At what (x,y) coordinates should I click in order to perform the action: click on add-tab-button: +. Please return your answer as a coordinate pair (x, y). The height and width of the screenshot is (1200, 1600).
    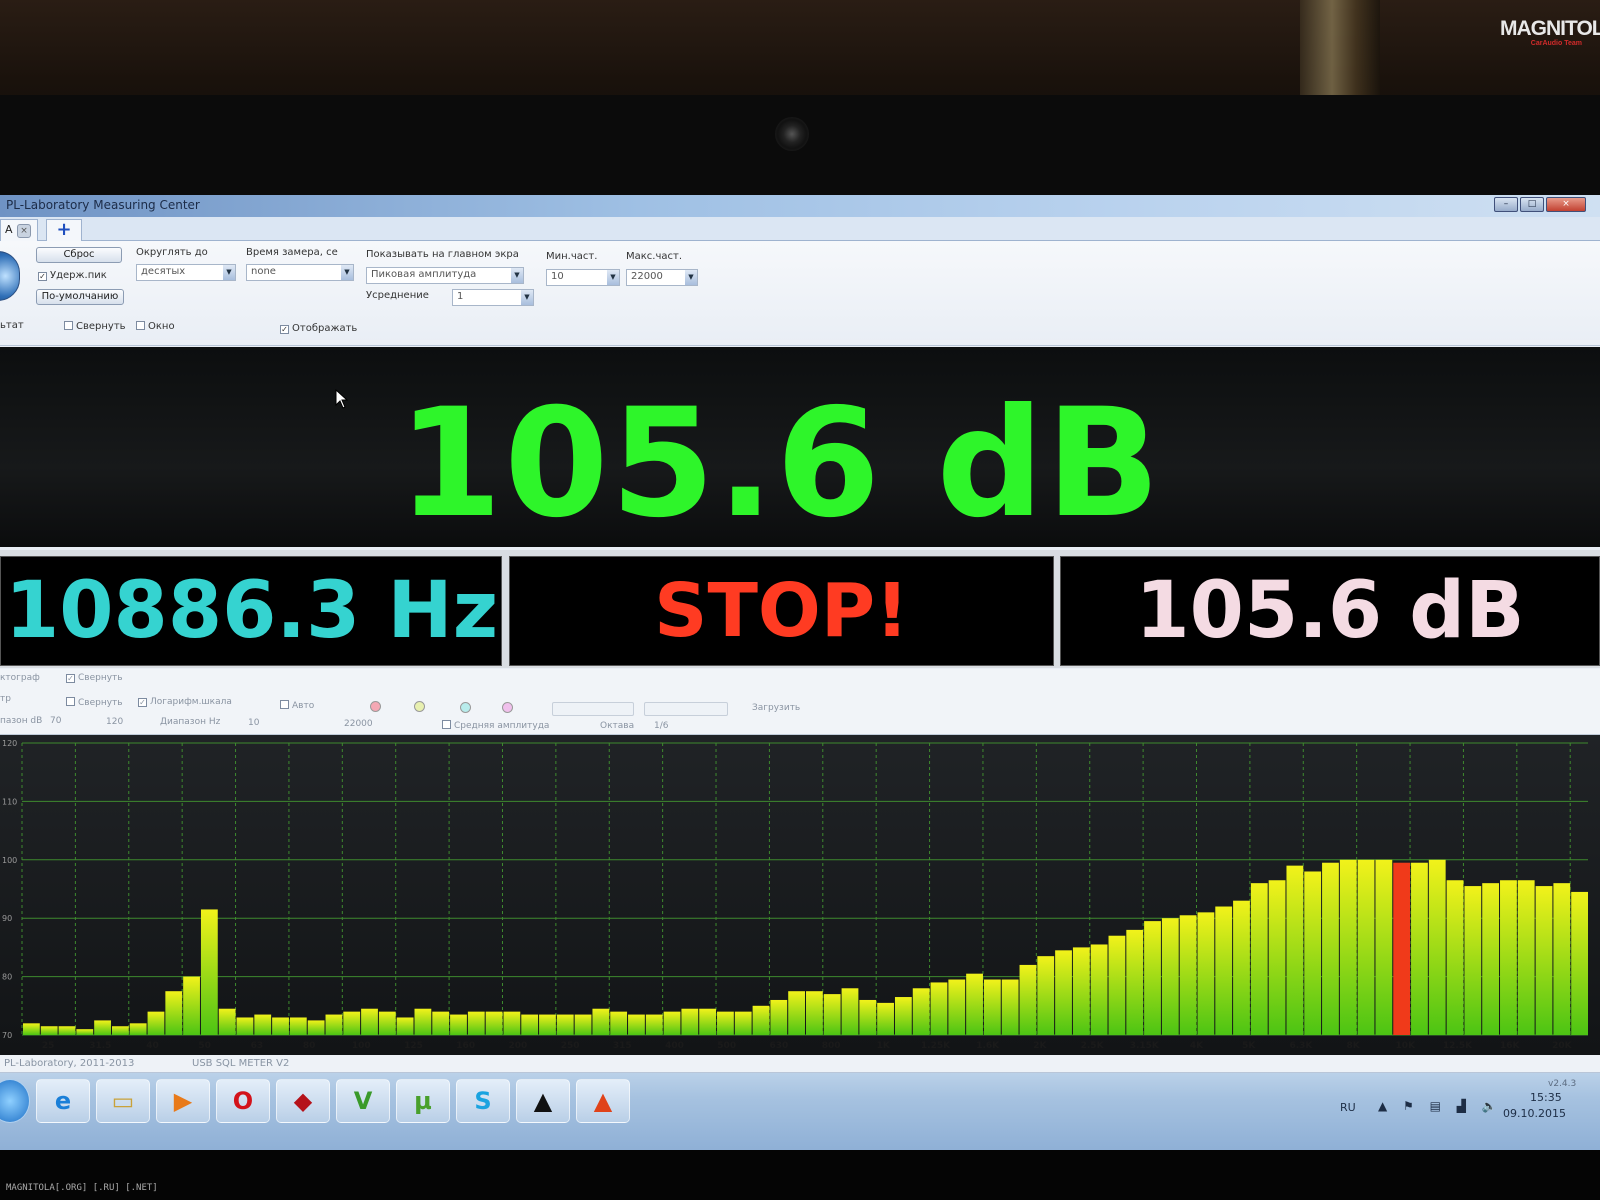
    Looking at the image, I should click on (64, 230).